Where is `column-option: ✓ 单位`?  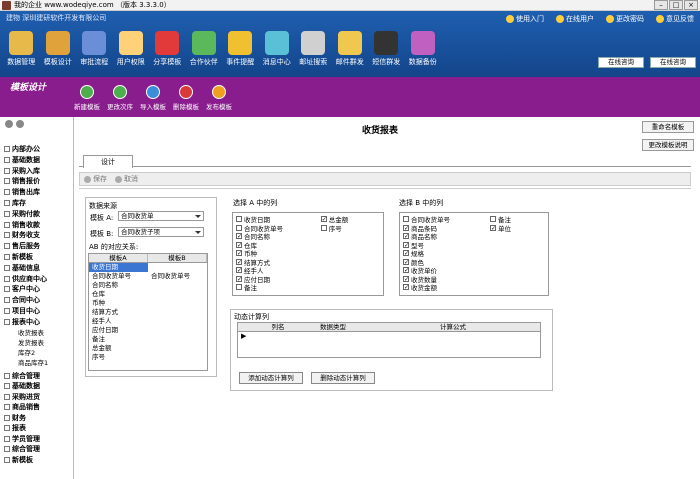 column-option: ✓ 单位 is located at coordinates (517, 228).